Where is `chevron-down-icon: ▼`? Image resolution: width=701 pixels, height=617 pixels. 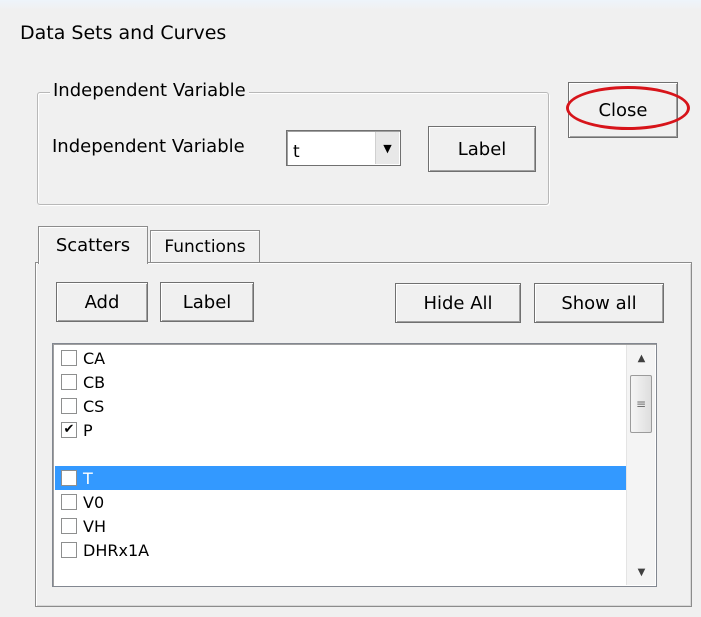 chevron-down-icon: ▼ is located at coordinates (387, 148).